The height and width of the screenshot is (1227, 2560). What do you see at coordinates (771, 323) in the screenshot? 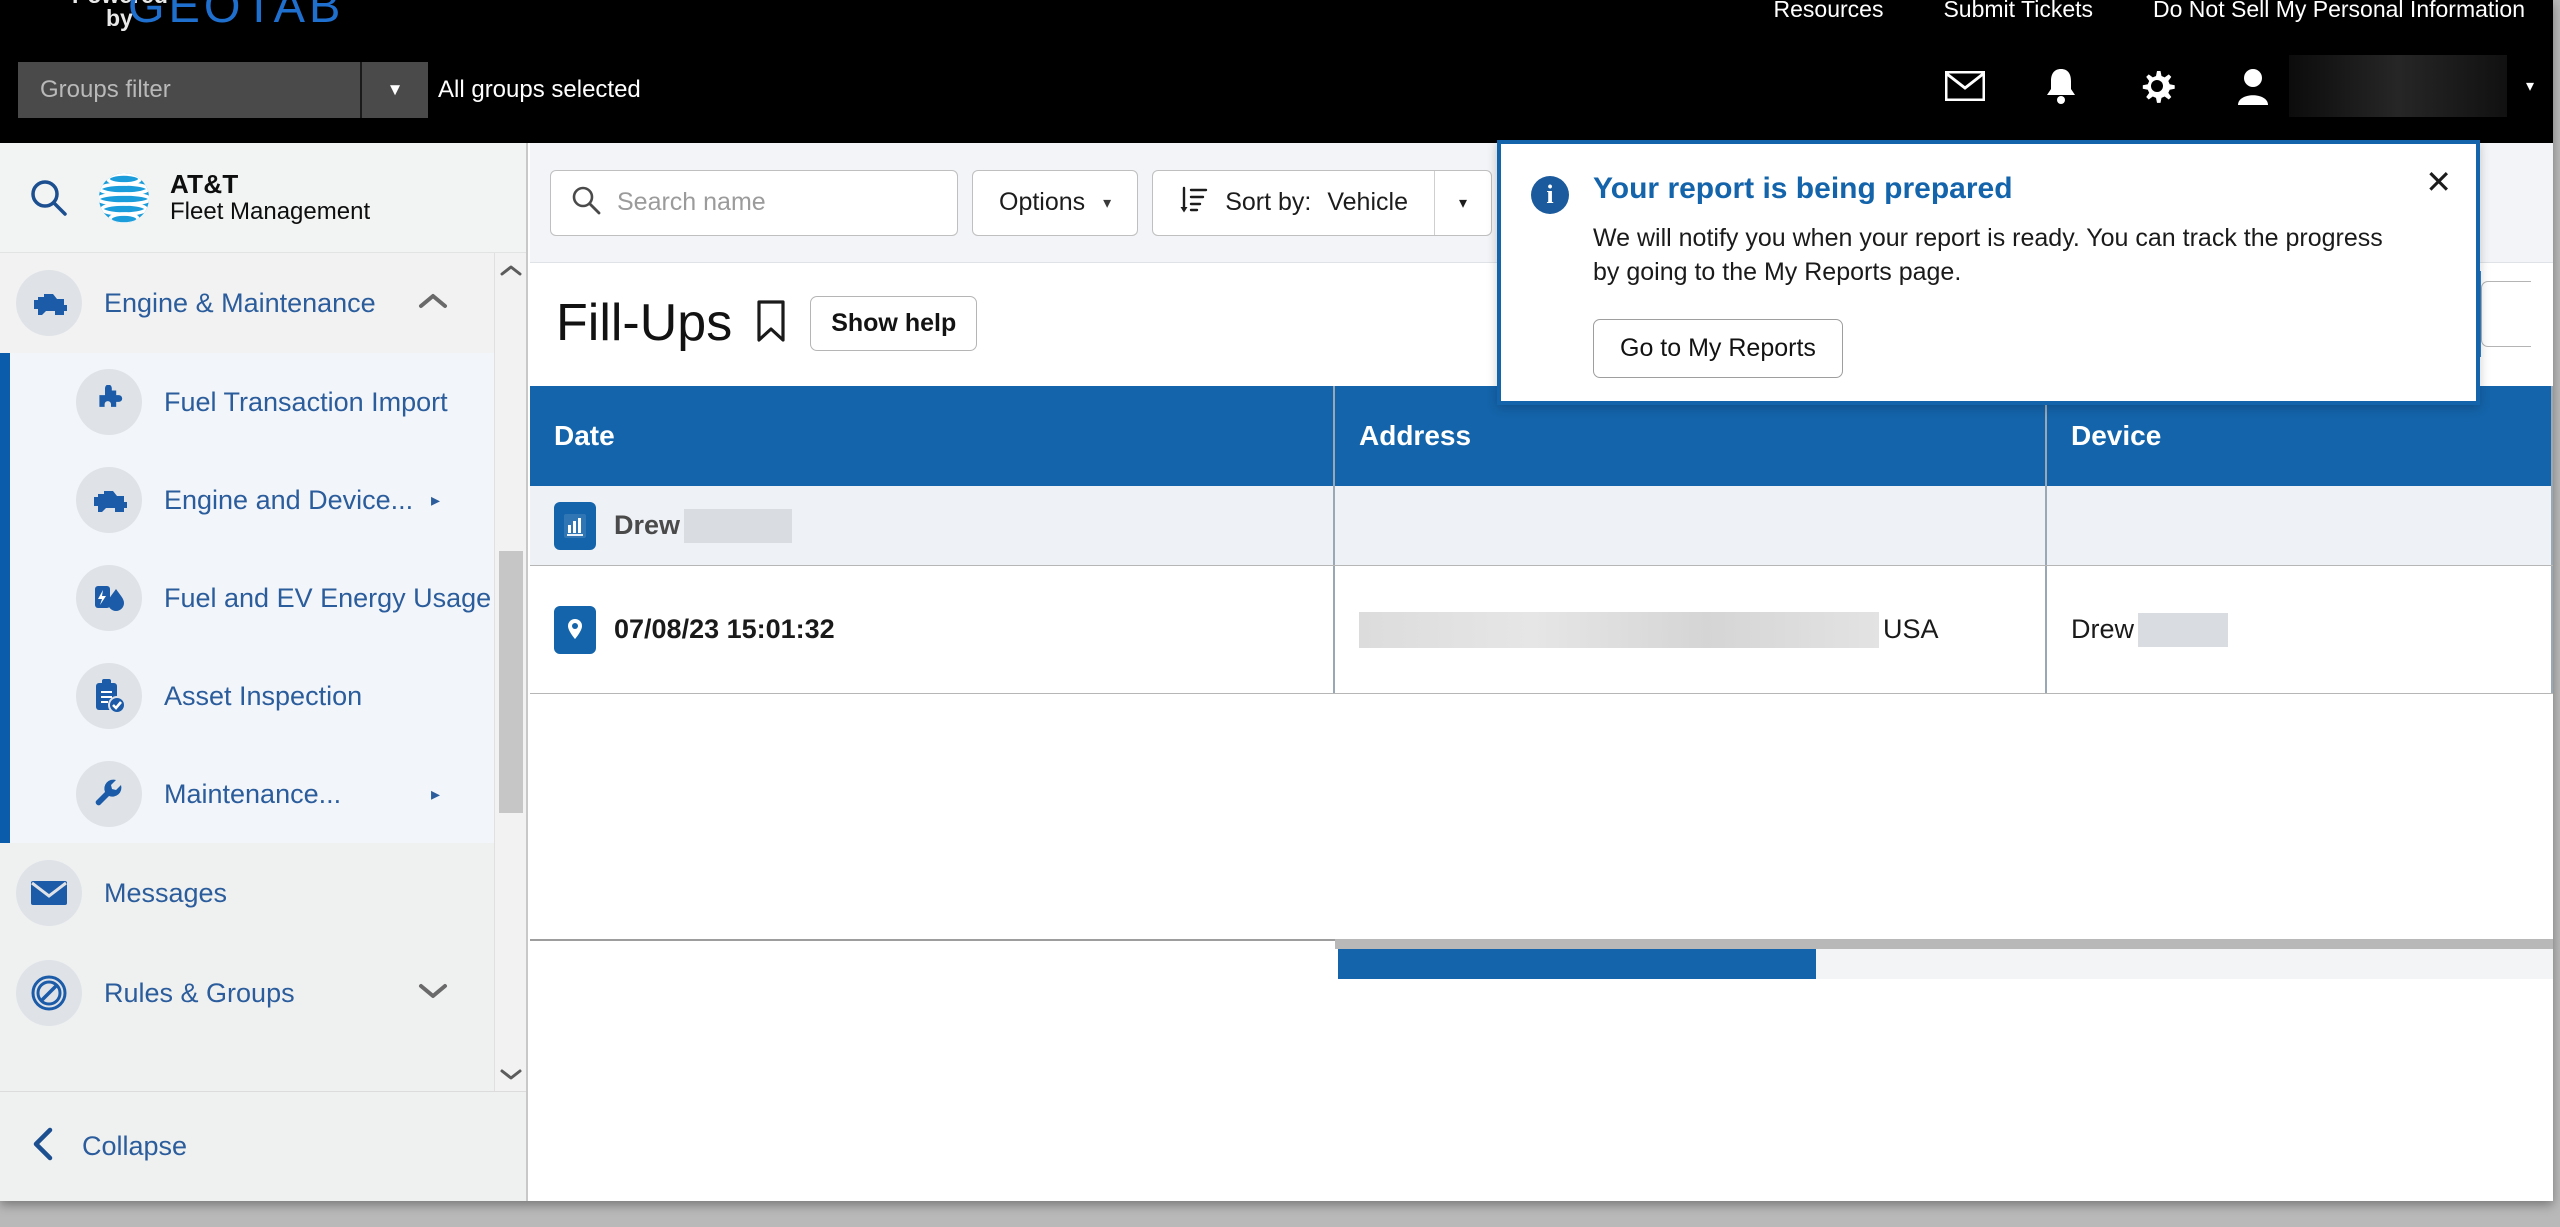
I see `bookmark-icon` at bounding box center [771, 323].